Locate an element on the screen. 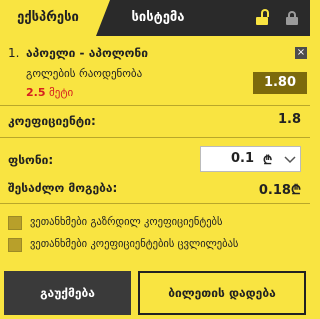  lock-open-icon is located at coordinates (262, 17).